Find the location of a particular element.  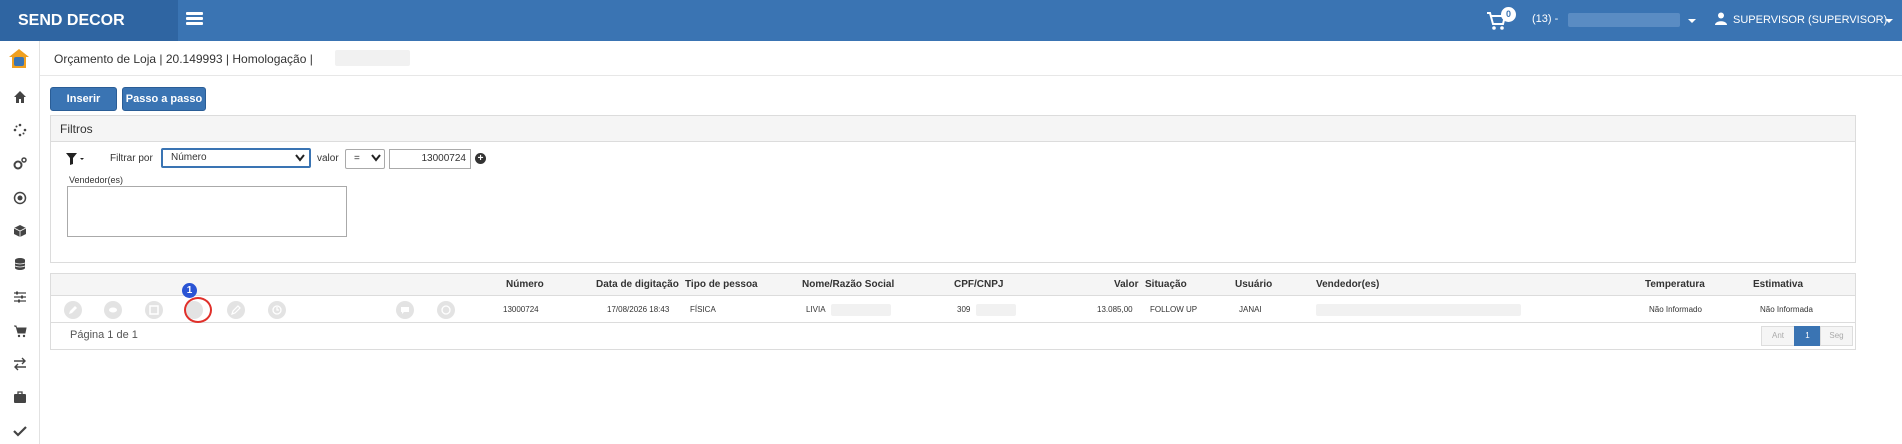

cell-nome: LIVIA is located at coordinates (816, 309).